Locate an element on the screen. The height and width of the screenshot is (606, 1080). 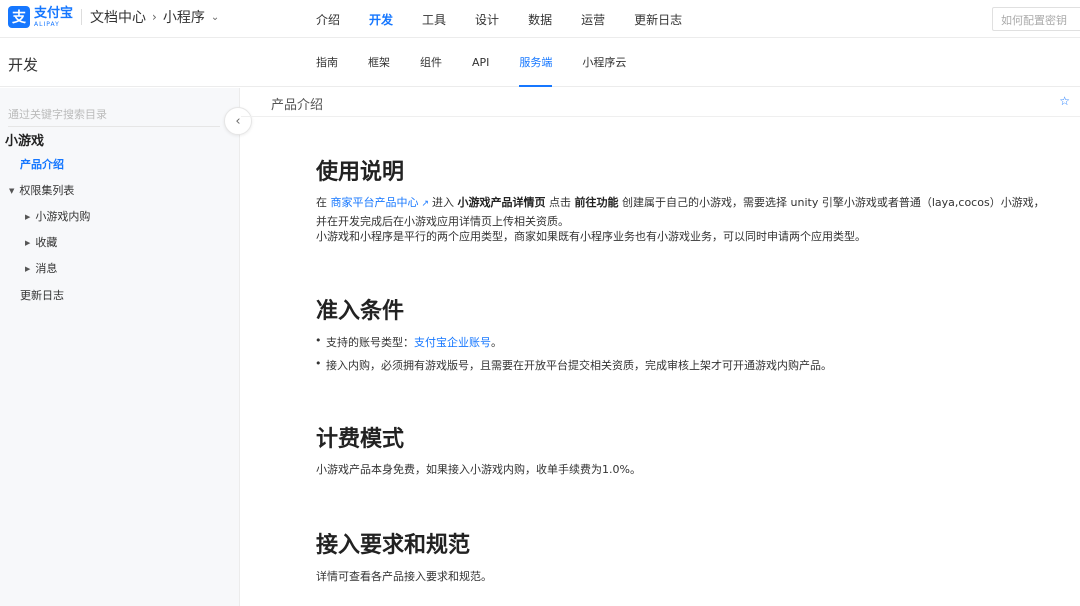
sidebar-item-iap: ▶ 小游戏内购 is located at coordinates (57, 216).